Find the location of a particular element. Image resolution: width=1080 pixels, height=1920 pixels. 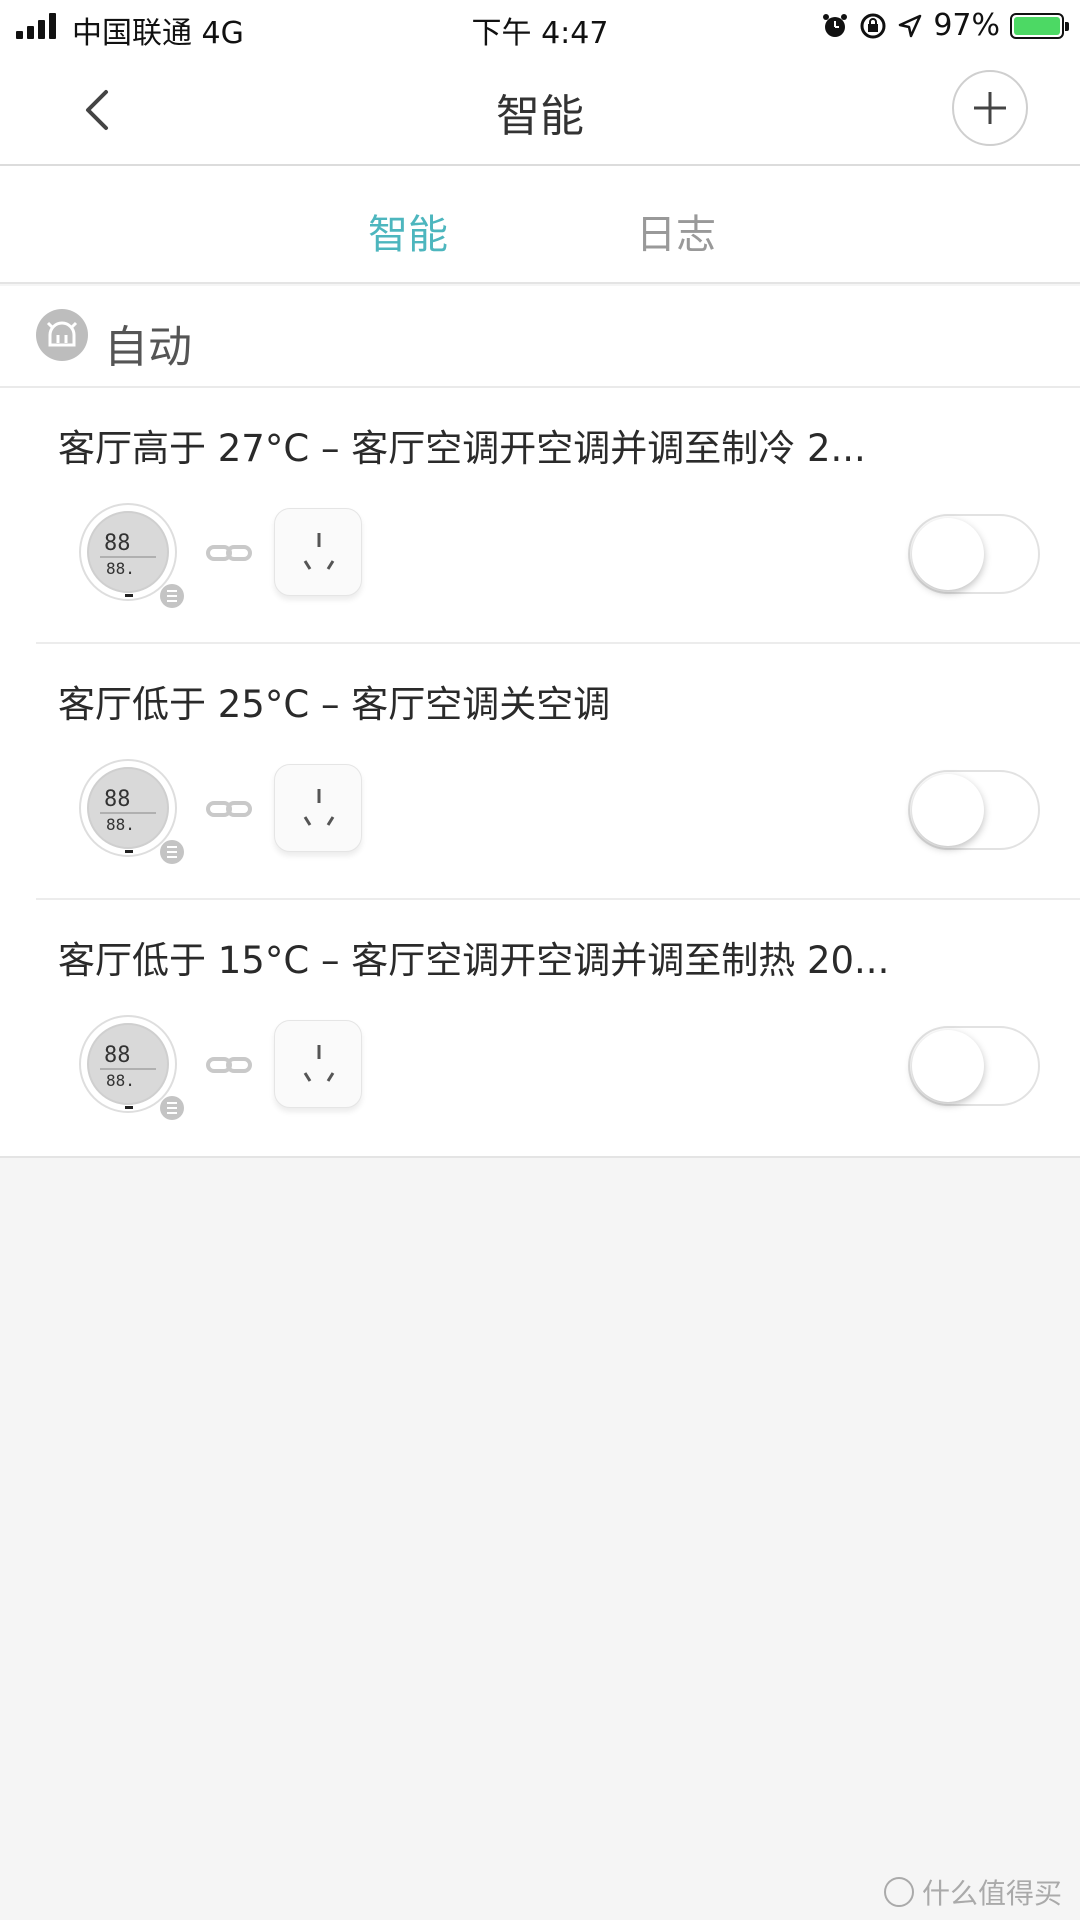

battery-icon is located at coordinates (1039, 25).